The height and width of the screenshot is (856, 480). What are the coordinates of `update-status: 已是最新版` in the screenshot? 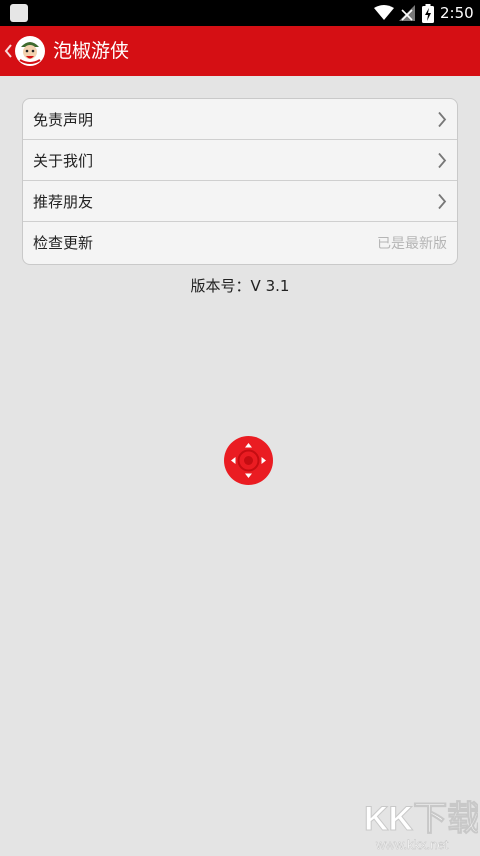 It's located at (412, 243).